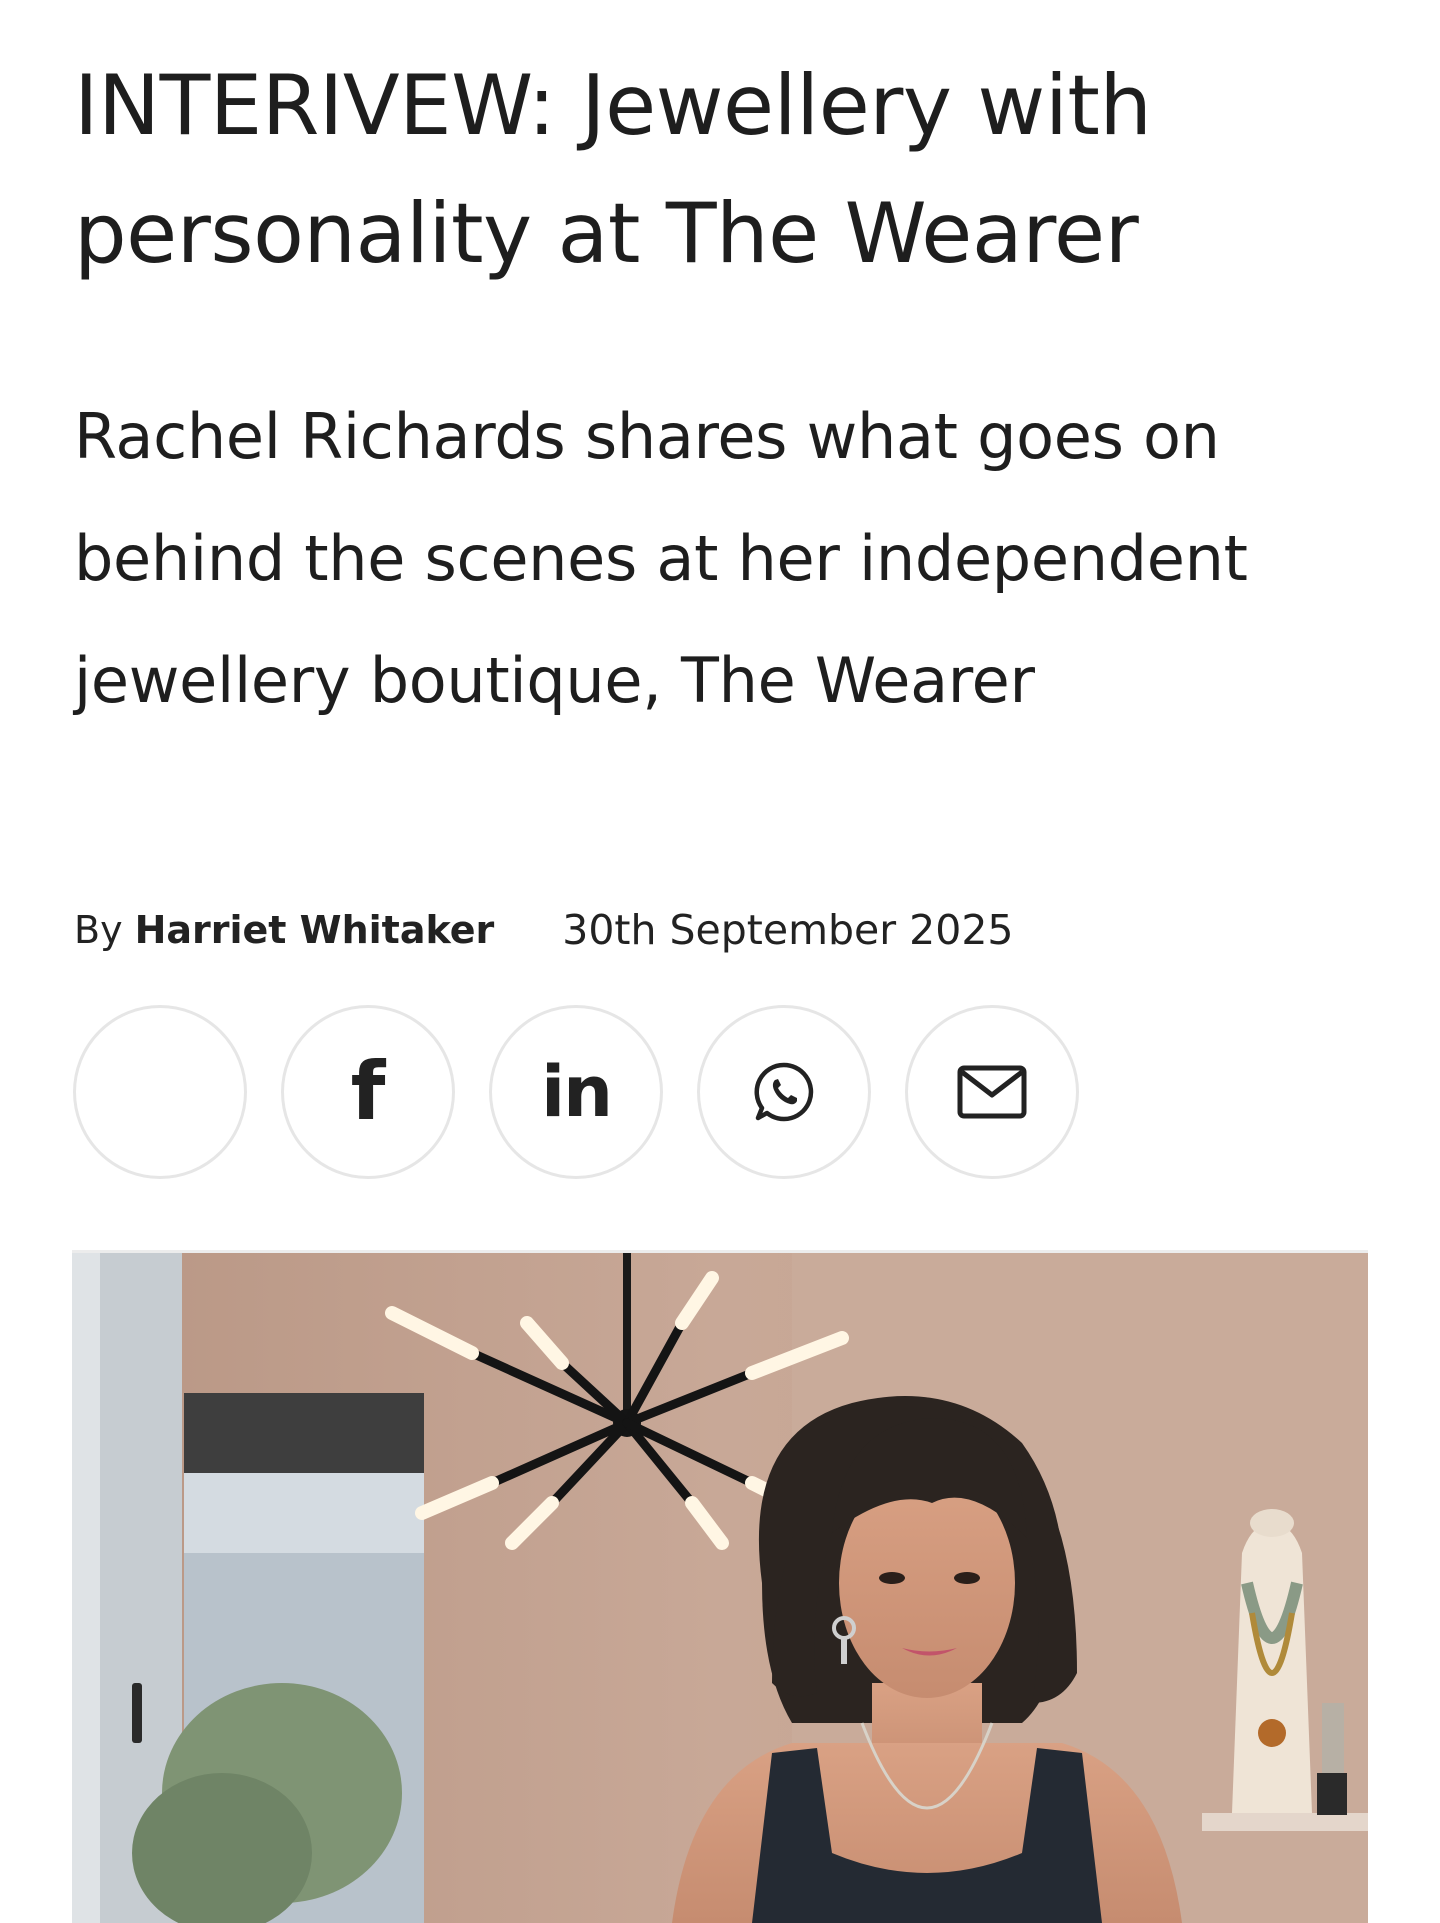 This screenshot has width=1440, height=1923. I want to click on mail-icon, so click(992, 1092).